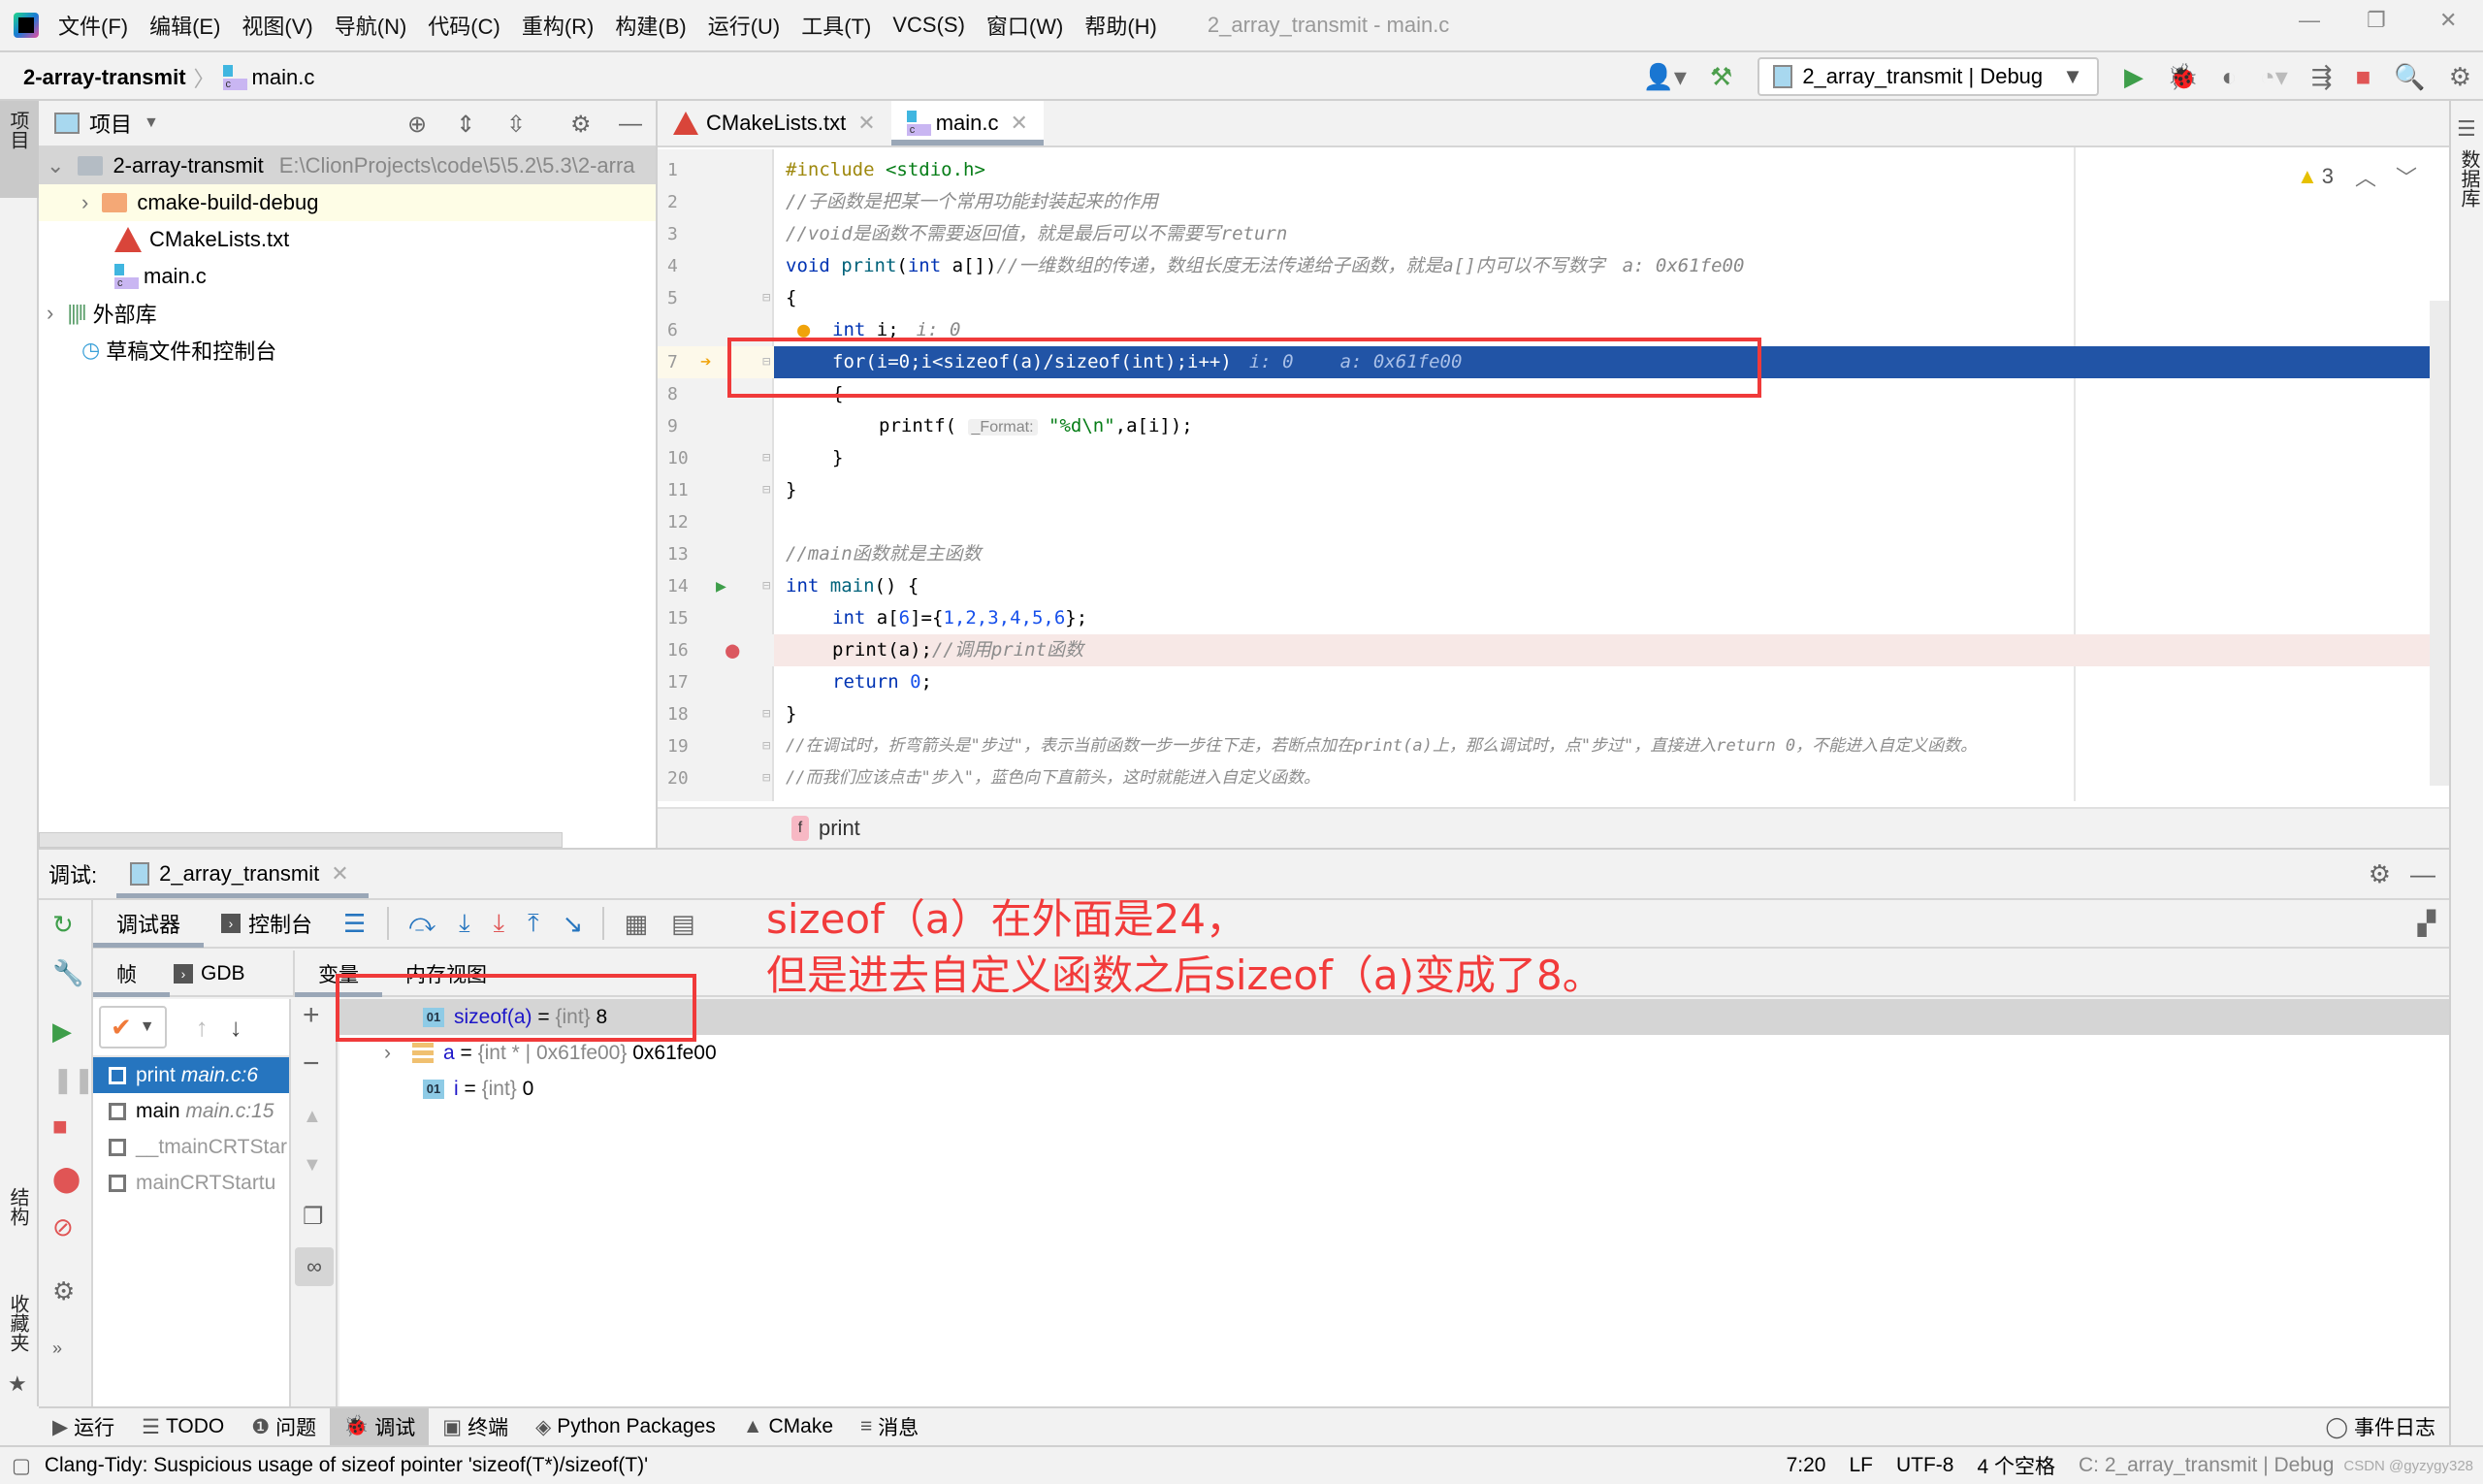  I want to click on menu-help: 帮助(H), so click(1121, 25).